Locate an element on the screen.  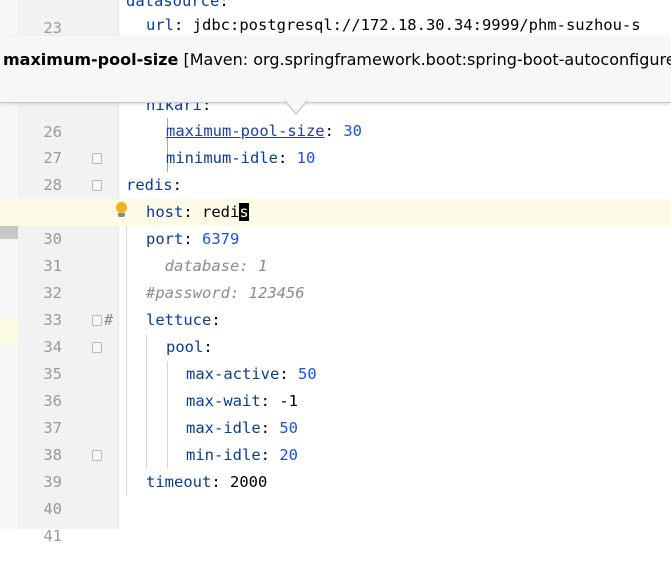
code-line: 34 lettuce: is located at coordinates (335, 331).